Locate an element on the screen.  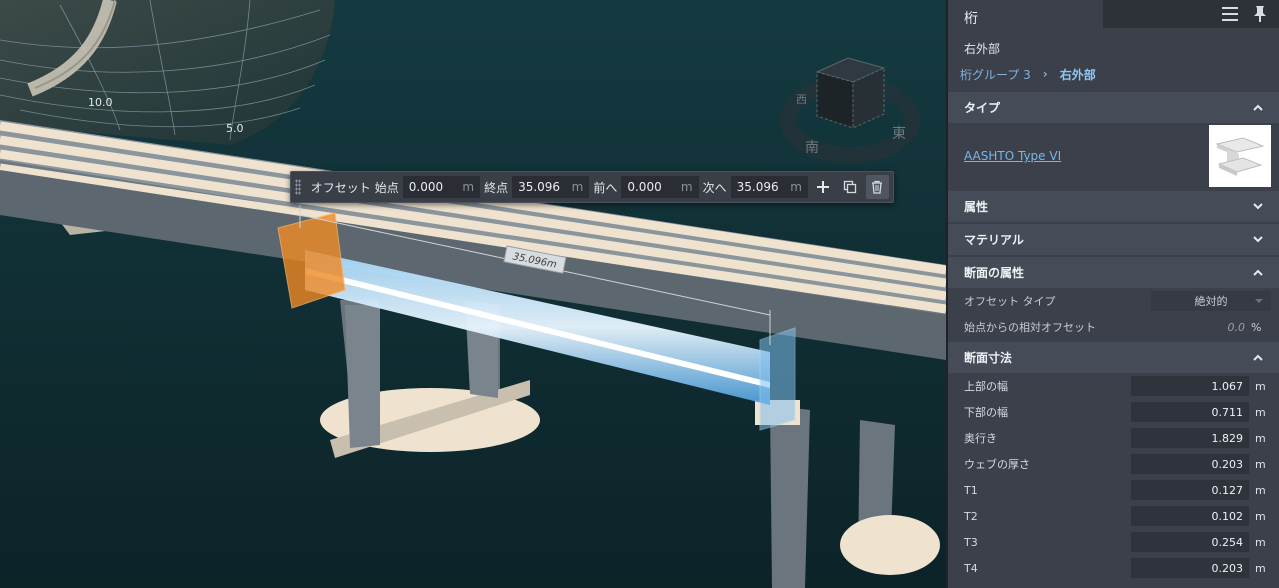
offset-type-value: 絶対的 is located at coordinates (1211, 301).